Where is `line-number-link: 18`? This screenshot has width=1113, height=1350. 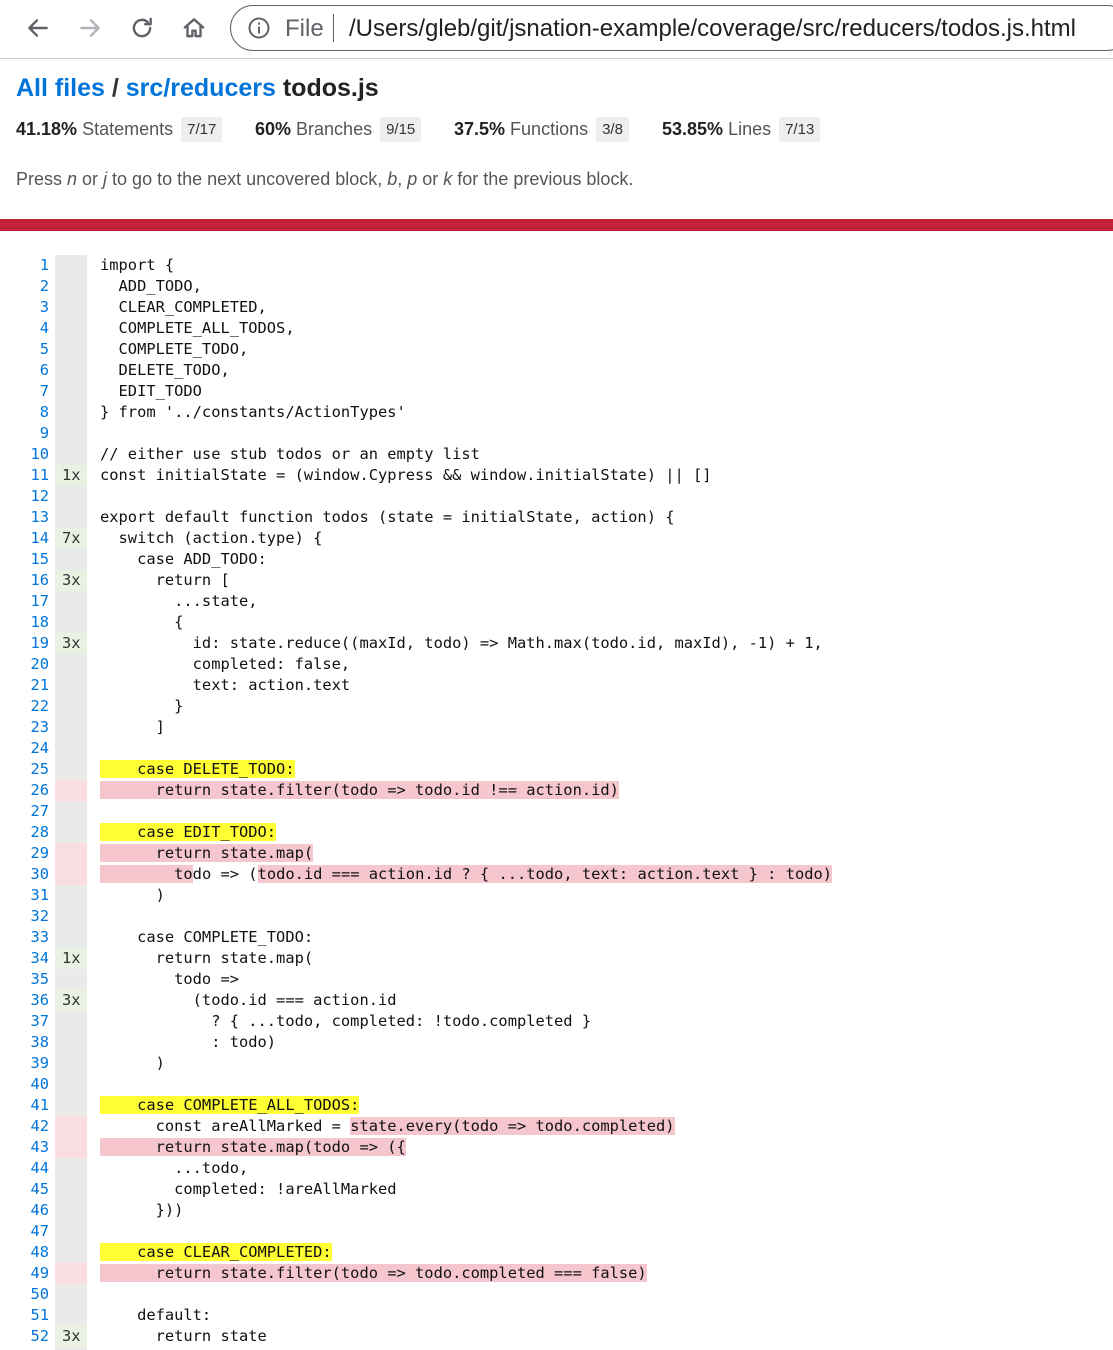
line-number-link: 18 is located at coordinates (24, 622).